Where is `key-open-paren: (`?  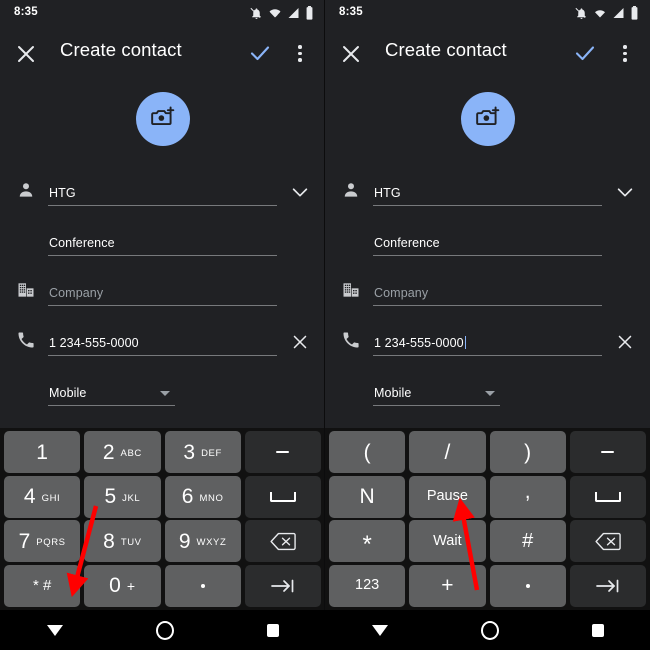
key-open-paren: ( is located at coordinates (367, 452).